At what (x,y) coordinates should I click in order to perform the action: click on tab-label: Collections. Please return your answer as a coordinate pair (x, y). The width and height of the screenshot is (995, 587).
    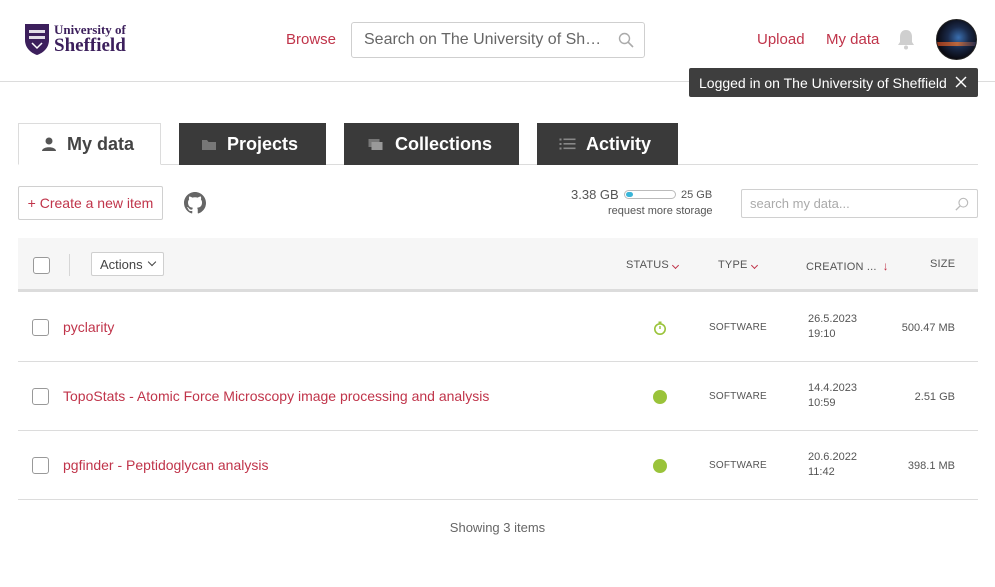
    Looking at the image, I should click on (444, 143).